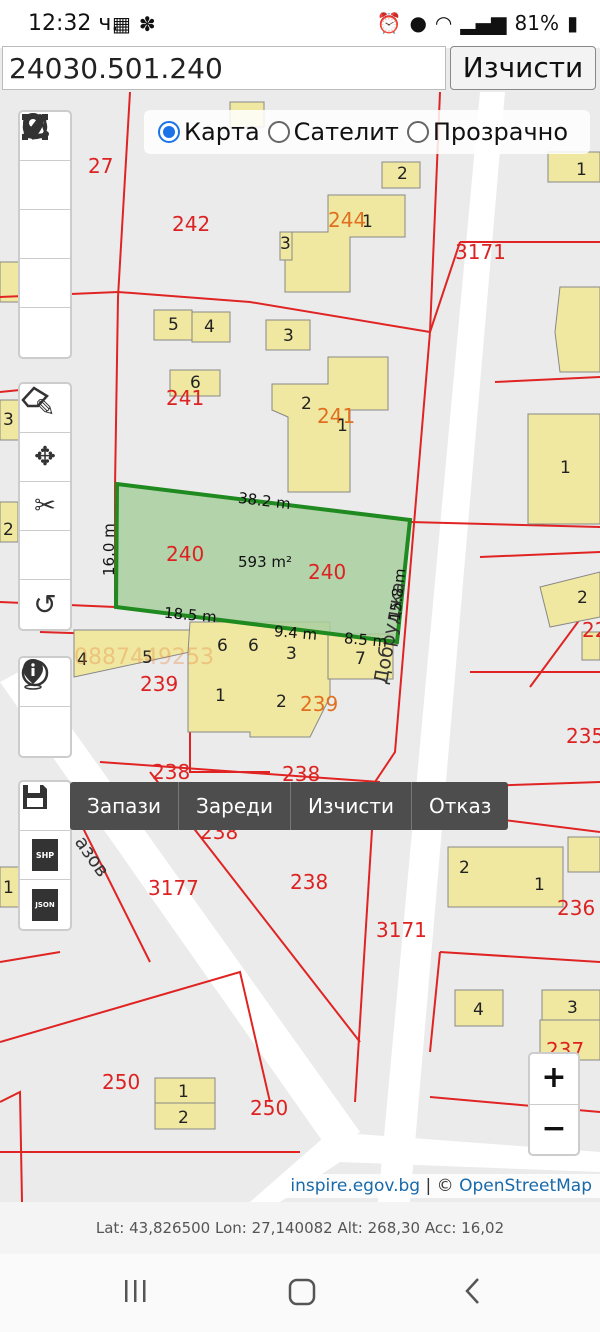 The image size is (600, 1332). Describe the element at coordinates (525, 1186) in the screenshot. I see `osm-link: OpenStreetMap` at that location.